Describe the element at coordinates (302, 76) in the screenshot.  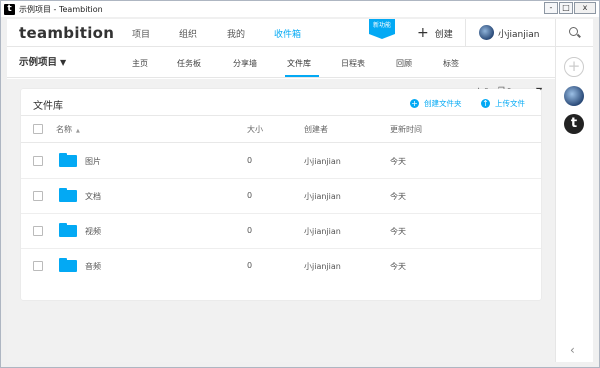
I see `active-tab-indicator` at that location.